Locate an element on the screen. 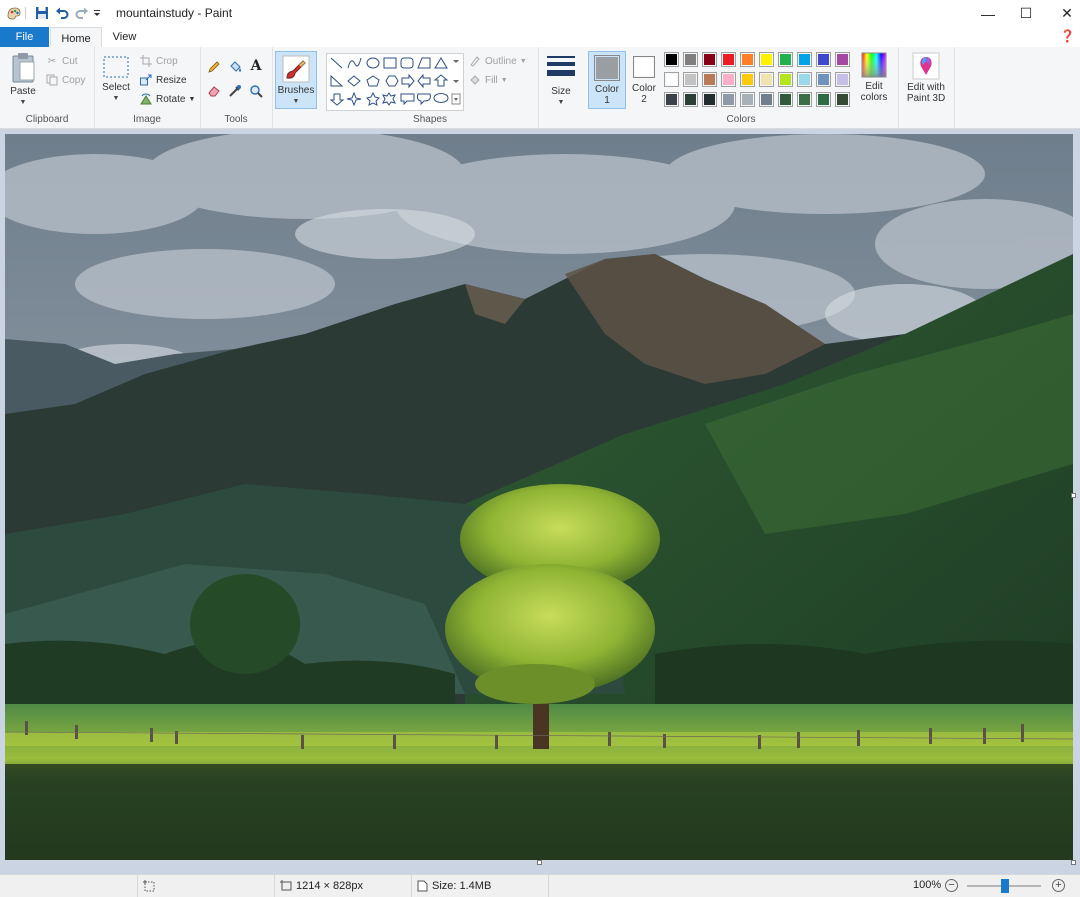 The width and height of the screenshot is (1080, 897). select-label: Select is located at coordinates (116, 87).